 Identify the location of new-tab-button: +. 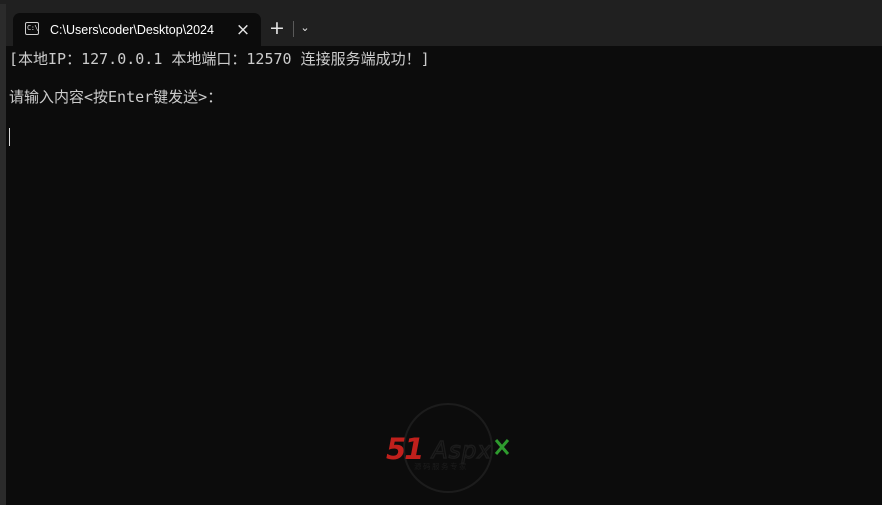
(277, 29).